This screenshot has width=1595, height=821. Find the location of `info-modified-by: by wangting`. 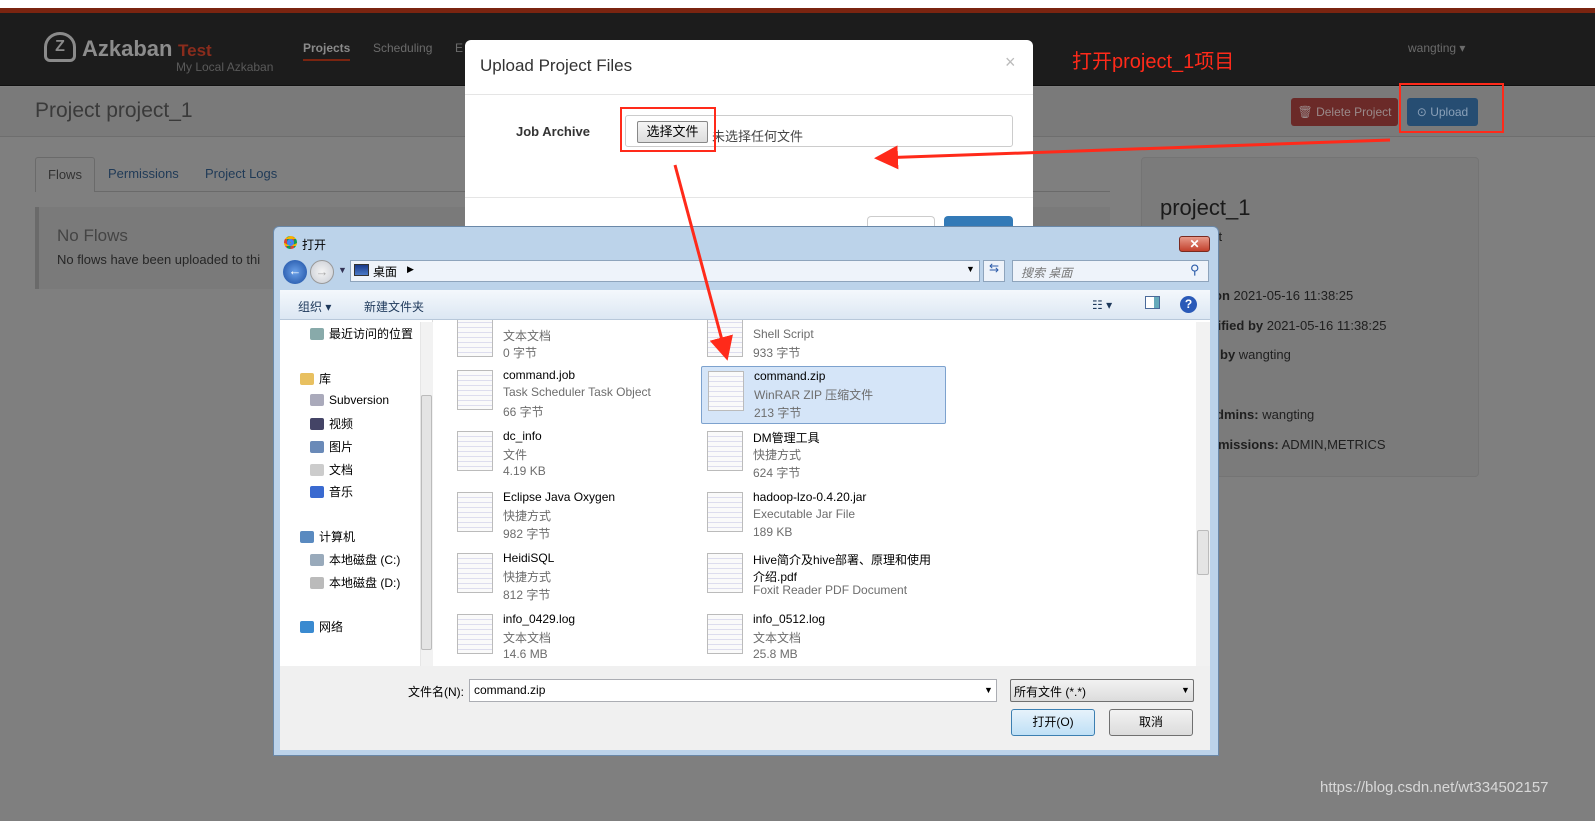

info-modified-by: by wangting is located at coordinates (1255, 354).